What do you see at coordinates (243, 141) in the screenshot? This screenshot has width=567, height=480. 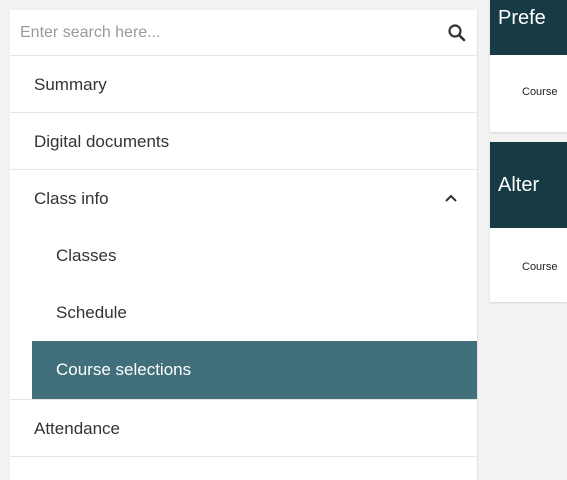 I see `nav-item-digital-documents: Digital documents` at bounding box center [243, 141].